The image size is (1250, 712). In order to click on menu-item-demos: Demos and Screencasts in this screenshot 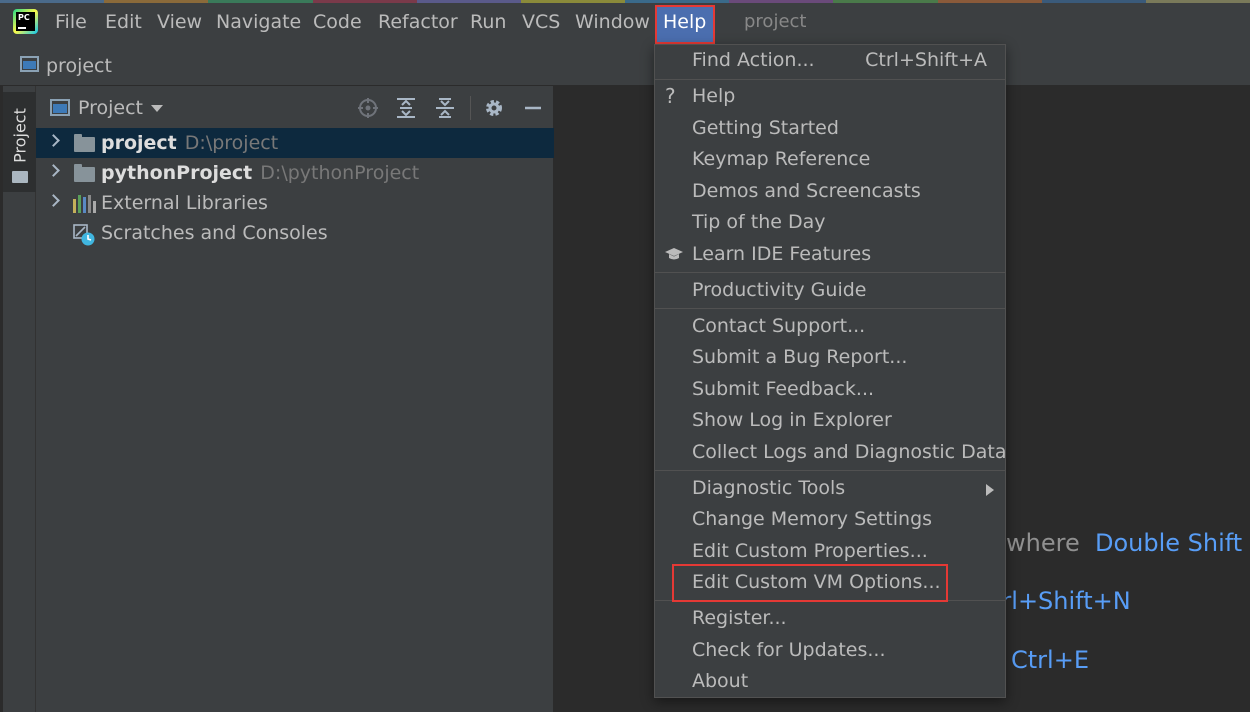, I will do `click(830, 192)`.